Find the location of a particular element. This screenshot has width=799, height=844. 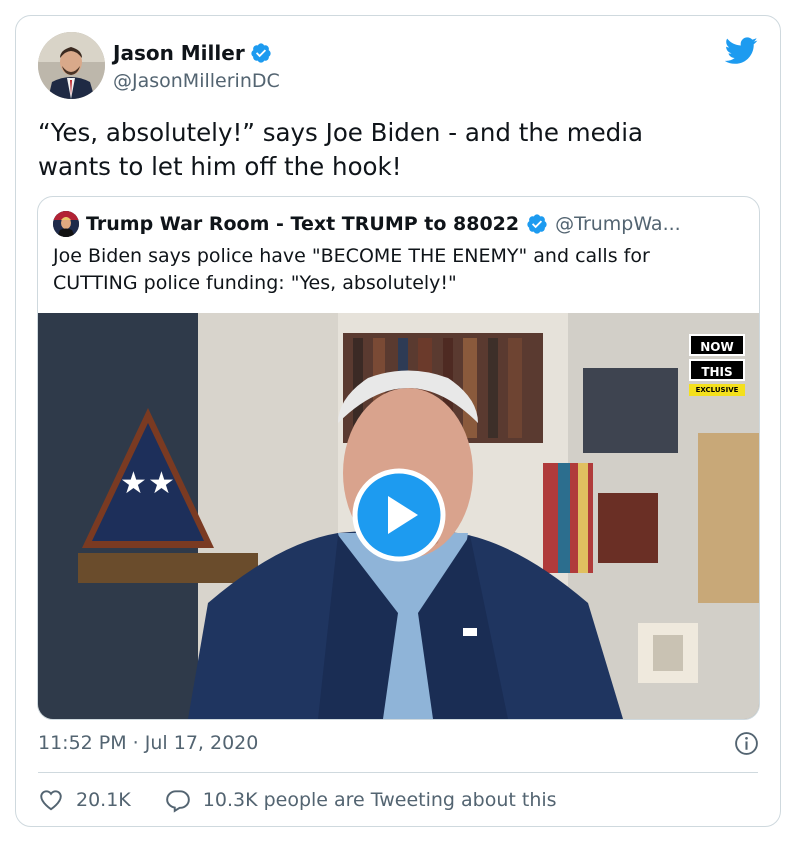

author-handle: @JasonMillerinDC is located at coordinates (196, 81).